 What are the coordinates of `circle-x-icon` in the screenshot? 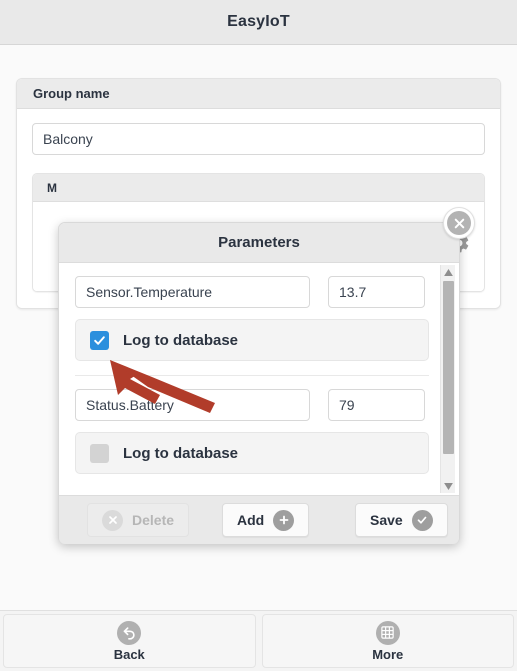 It's located at (112, 520).